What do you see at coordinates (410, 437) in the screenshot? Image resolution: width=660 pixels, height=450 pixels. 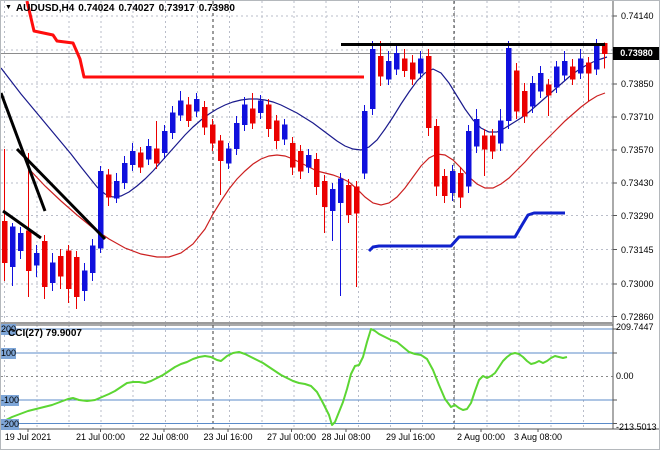 I see `time-axis-label: 29 Jul 16:00` at bounding box center [410, 437].